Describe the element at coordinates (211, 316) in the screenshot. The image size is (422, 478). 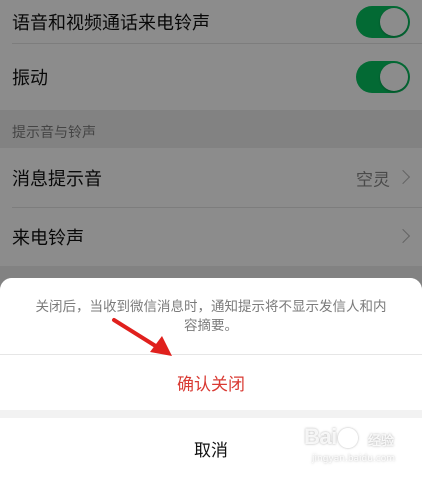
I see `action-sheet-message: 关闭后，当收到微信消息时，通知提示将不显示发信人和内容摘要。` at that location.